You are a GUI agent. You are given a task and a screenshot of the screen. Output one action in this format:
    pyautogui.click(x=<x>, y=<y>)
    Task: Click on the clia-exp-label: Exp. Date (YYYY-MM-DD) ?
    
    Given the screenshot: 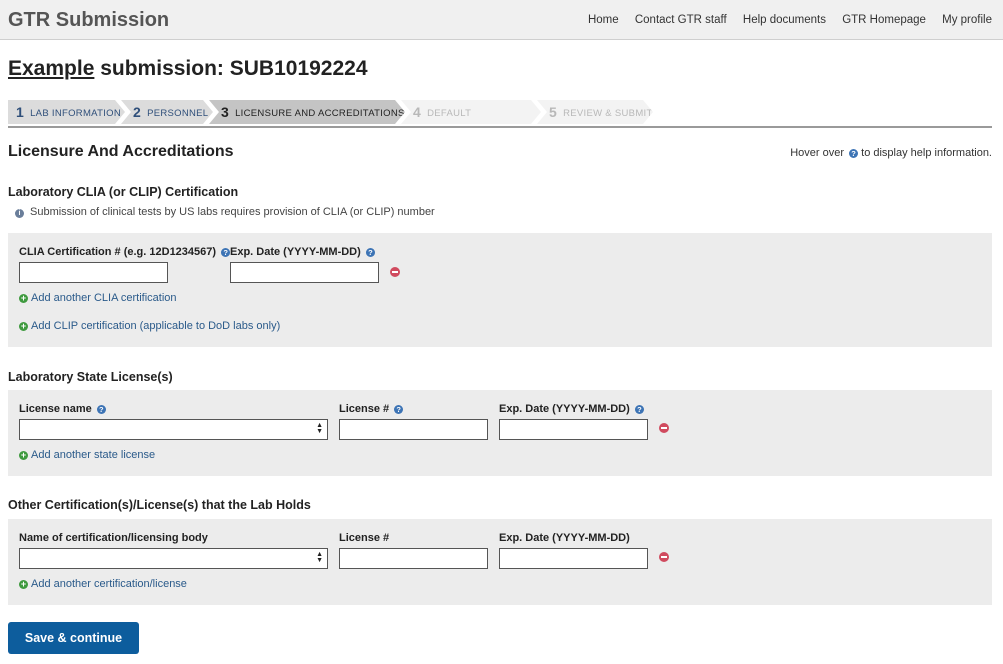 What is the action you would take?
    pyautogui.click(x=302, y=252)
    